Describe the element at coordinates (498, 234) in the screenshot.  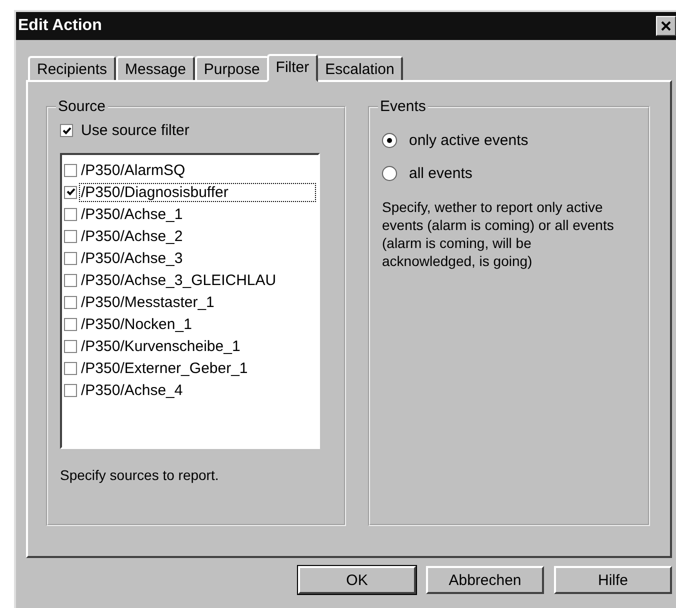
I see `description-text: Specify, wether to report only active events (alarm is coming) or all events (alarm is coming, will be acknowledged, is going)` at that location.